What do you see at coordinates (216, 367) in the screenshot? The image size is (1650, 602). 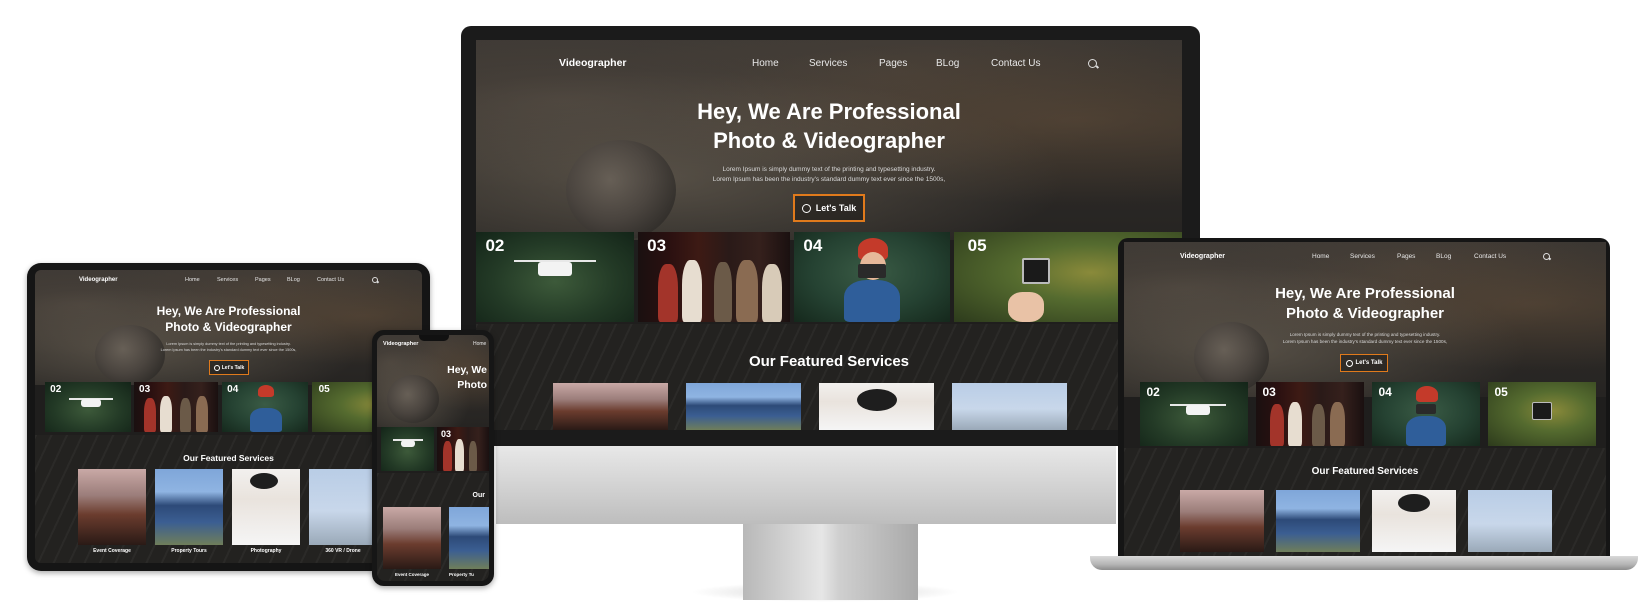 I see `whatsapp-icon` at bounding box center [216, 367].